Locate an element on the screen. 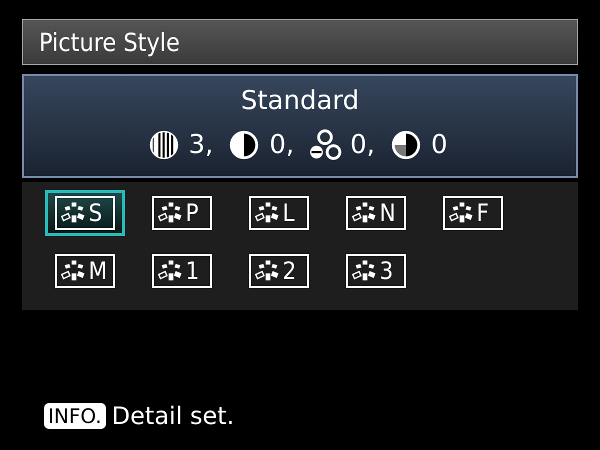  parameter-value: 3, is located at coordinates (201, 145).